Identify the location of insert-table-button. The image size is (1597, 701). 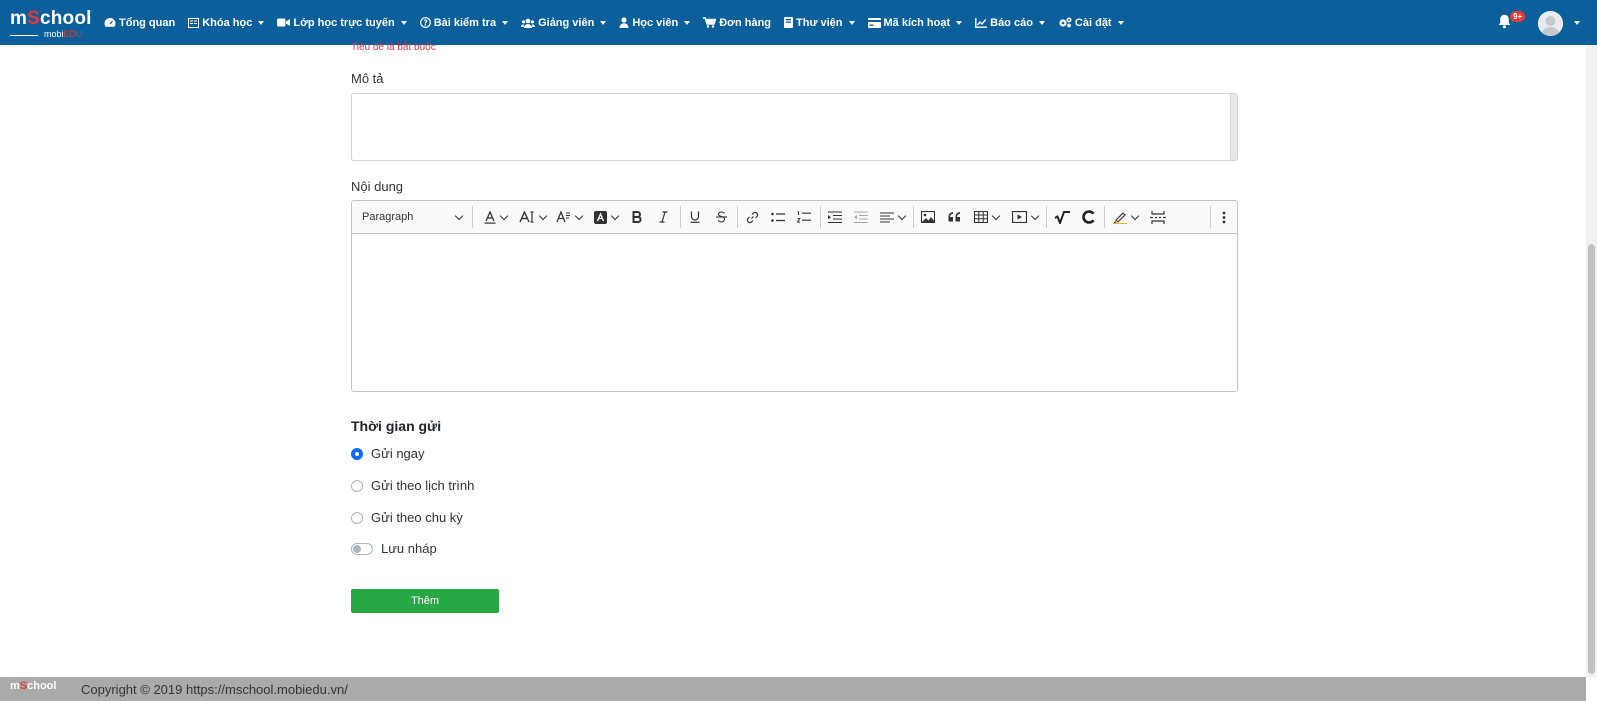
(986, 217).